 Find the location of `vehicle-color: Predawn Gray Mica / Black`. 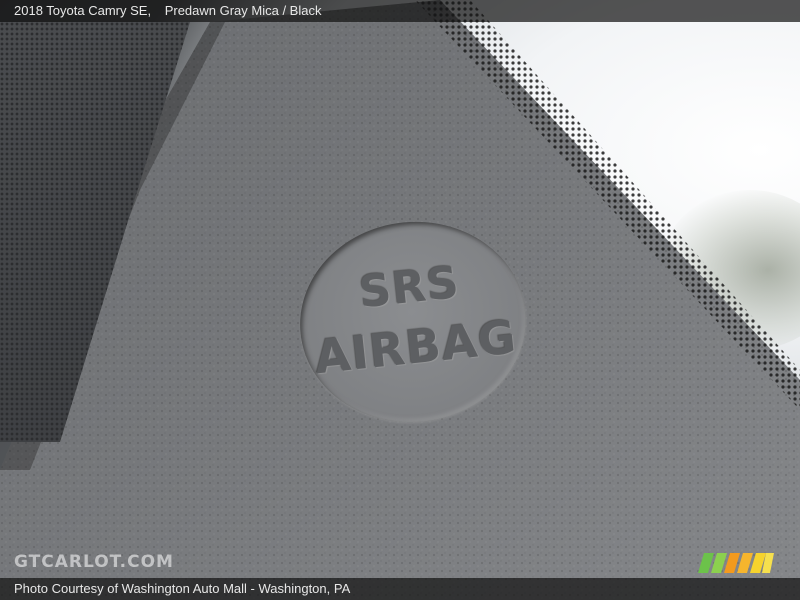

vehicle-color: Predawn Gray Mica / Black is located at coordinates (243, 10).